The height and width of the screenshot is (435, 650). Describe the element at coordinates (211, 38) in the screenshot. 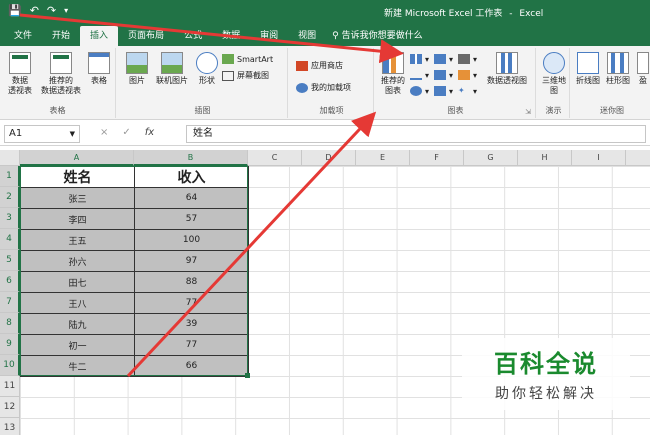

I see `arrow-to-charts-top` at that location.